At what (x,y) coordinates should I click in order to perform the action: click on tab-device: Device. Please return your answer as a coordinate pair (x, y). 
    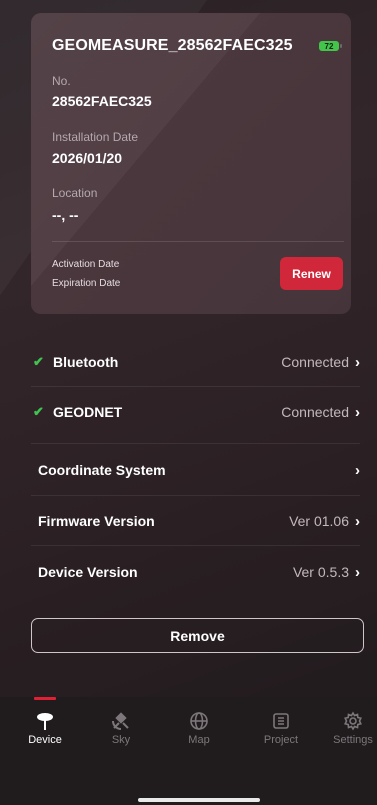
    Looking at the image, I should click on (45, 728).